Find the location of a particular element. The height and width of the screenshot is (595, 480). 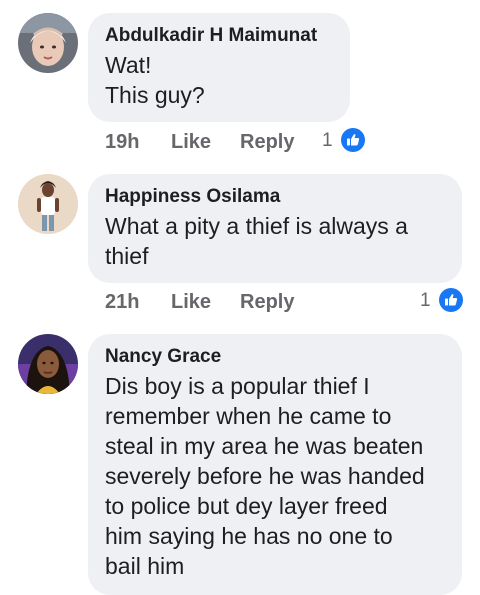

comment-author: Abdulkadir H Maimunat is located at coordinates (219, 36).